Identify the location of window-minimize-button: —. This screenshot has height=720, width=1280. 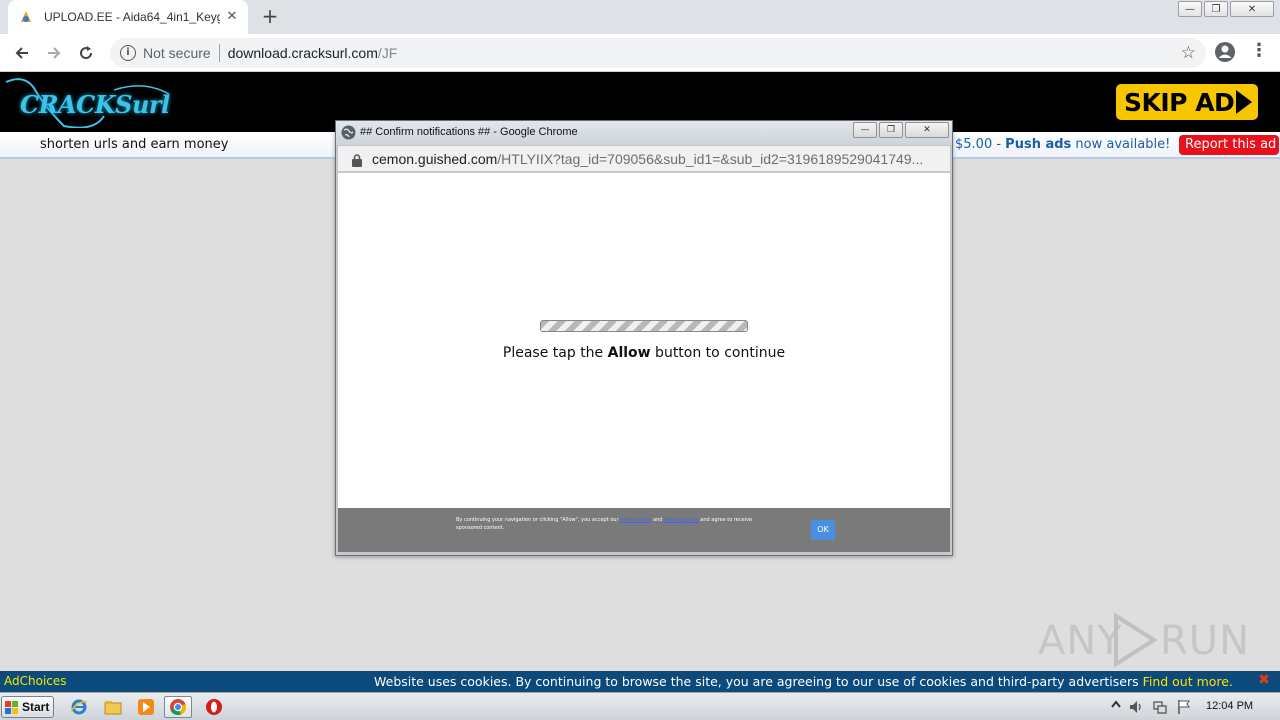
(1190, 9).